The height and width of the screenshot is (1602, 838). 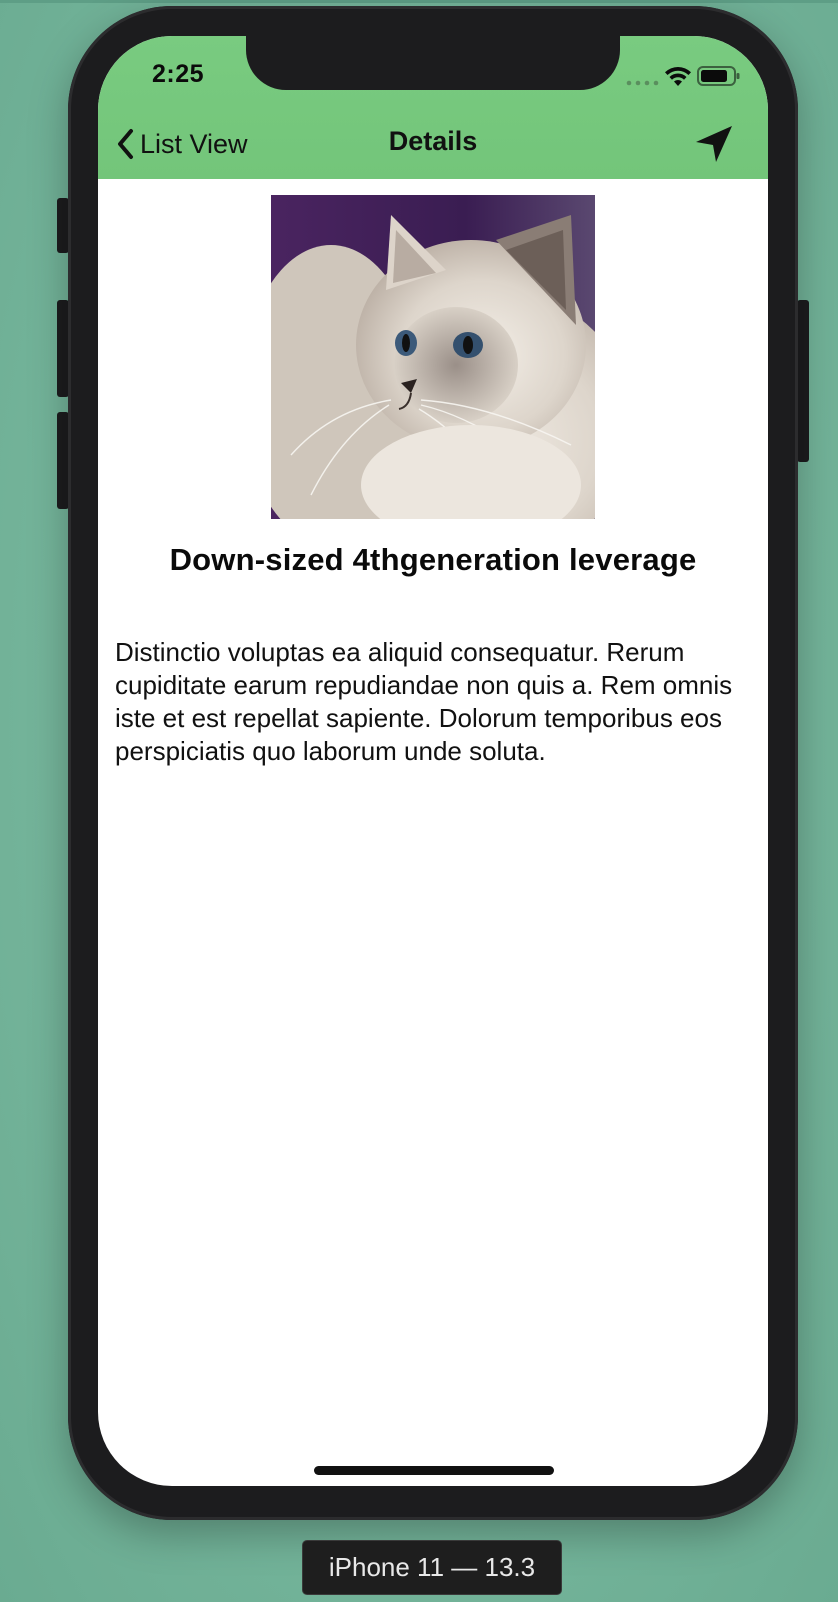 I want to click on wifi-icon, so click(x=678, y=76).